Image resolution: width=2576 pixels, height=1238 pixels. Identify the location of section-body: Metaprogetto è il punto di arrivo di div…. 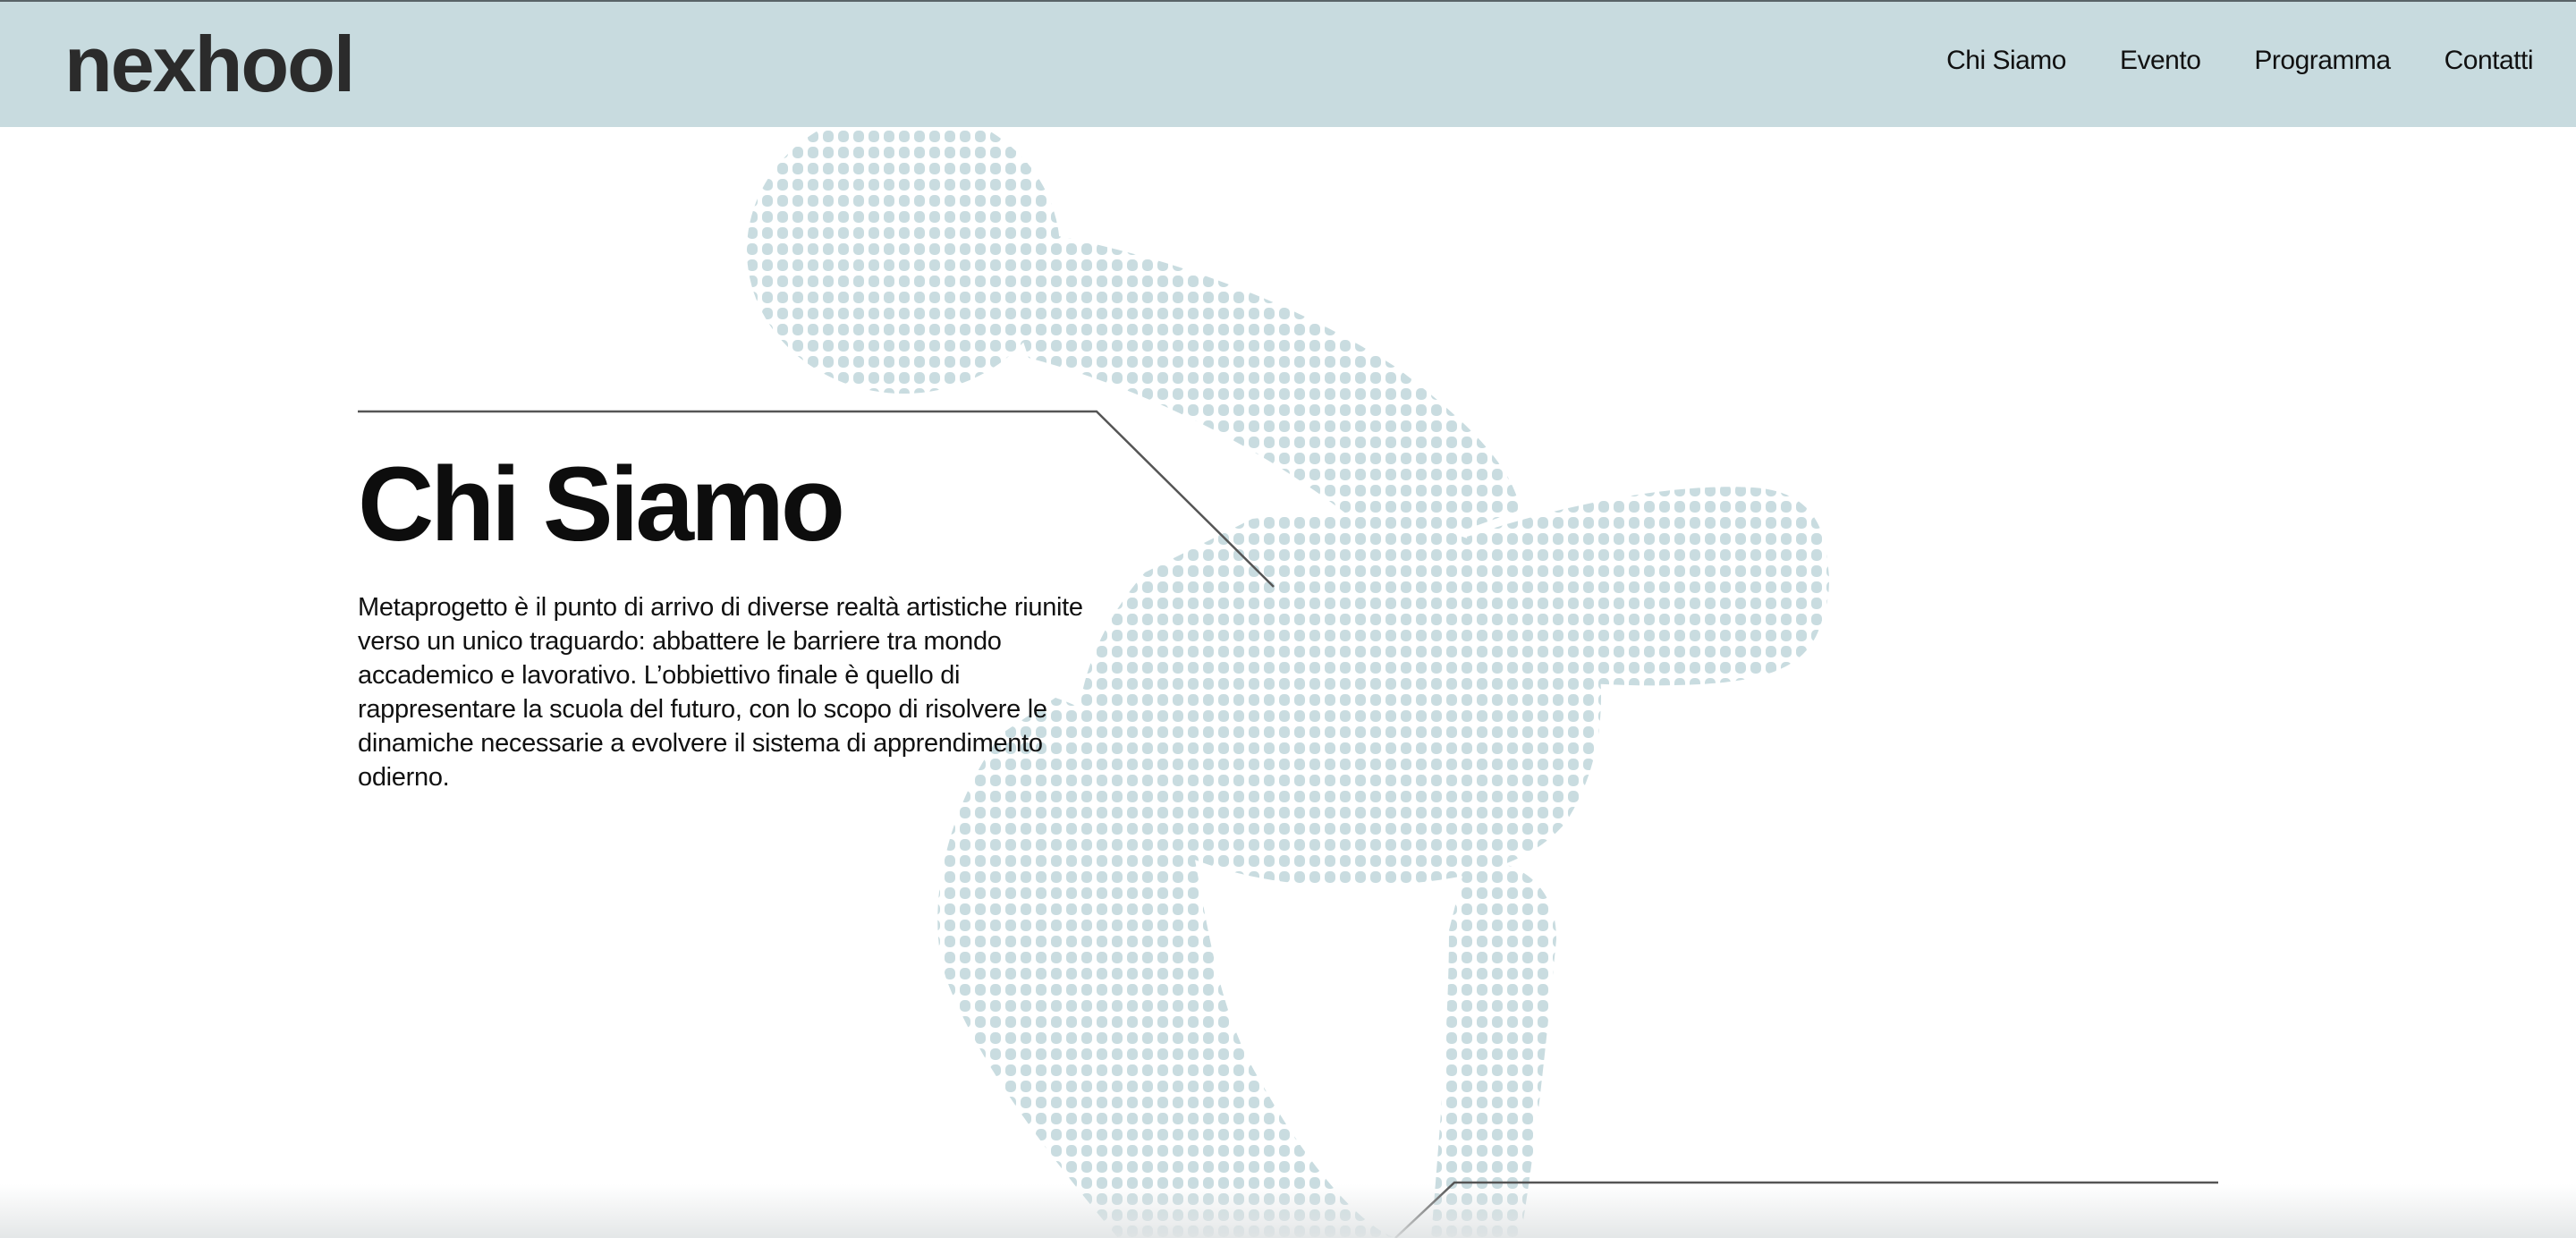
(720, 692).